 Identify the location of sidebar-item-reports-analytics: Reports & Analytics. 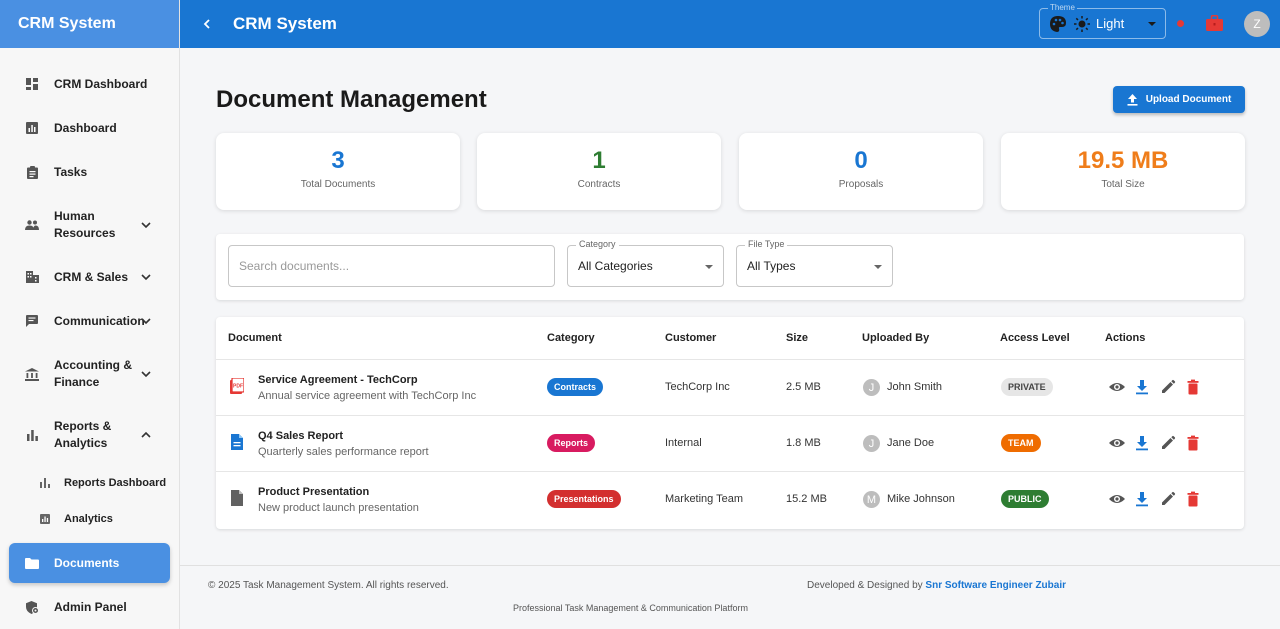
(90, 435).